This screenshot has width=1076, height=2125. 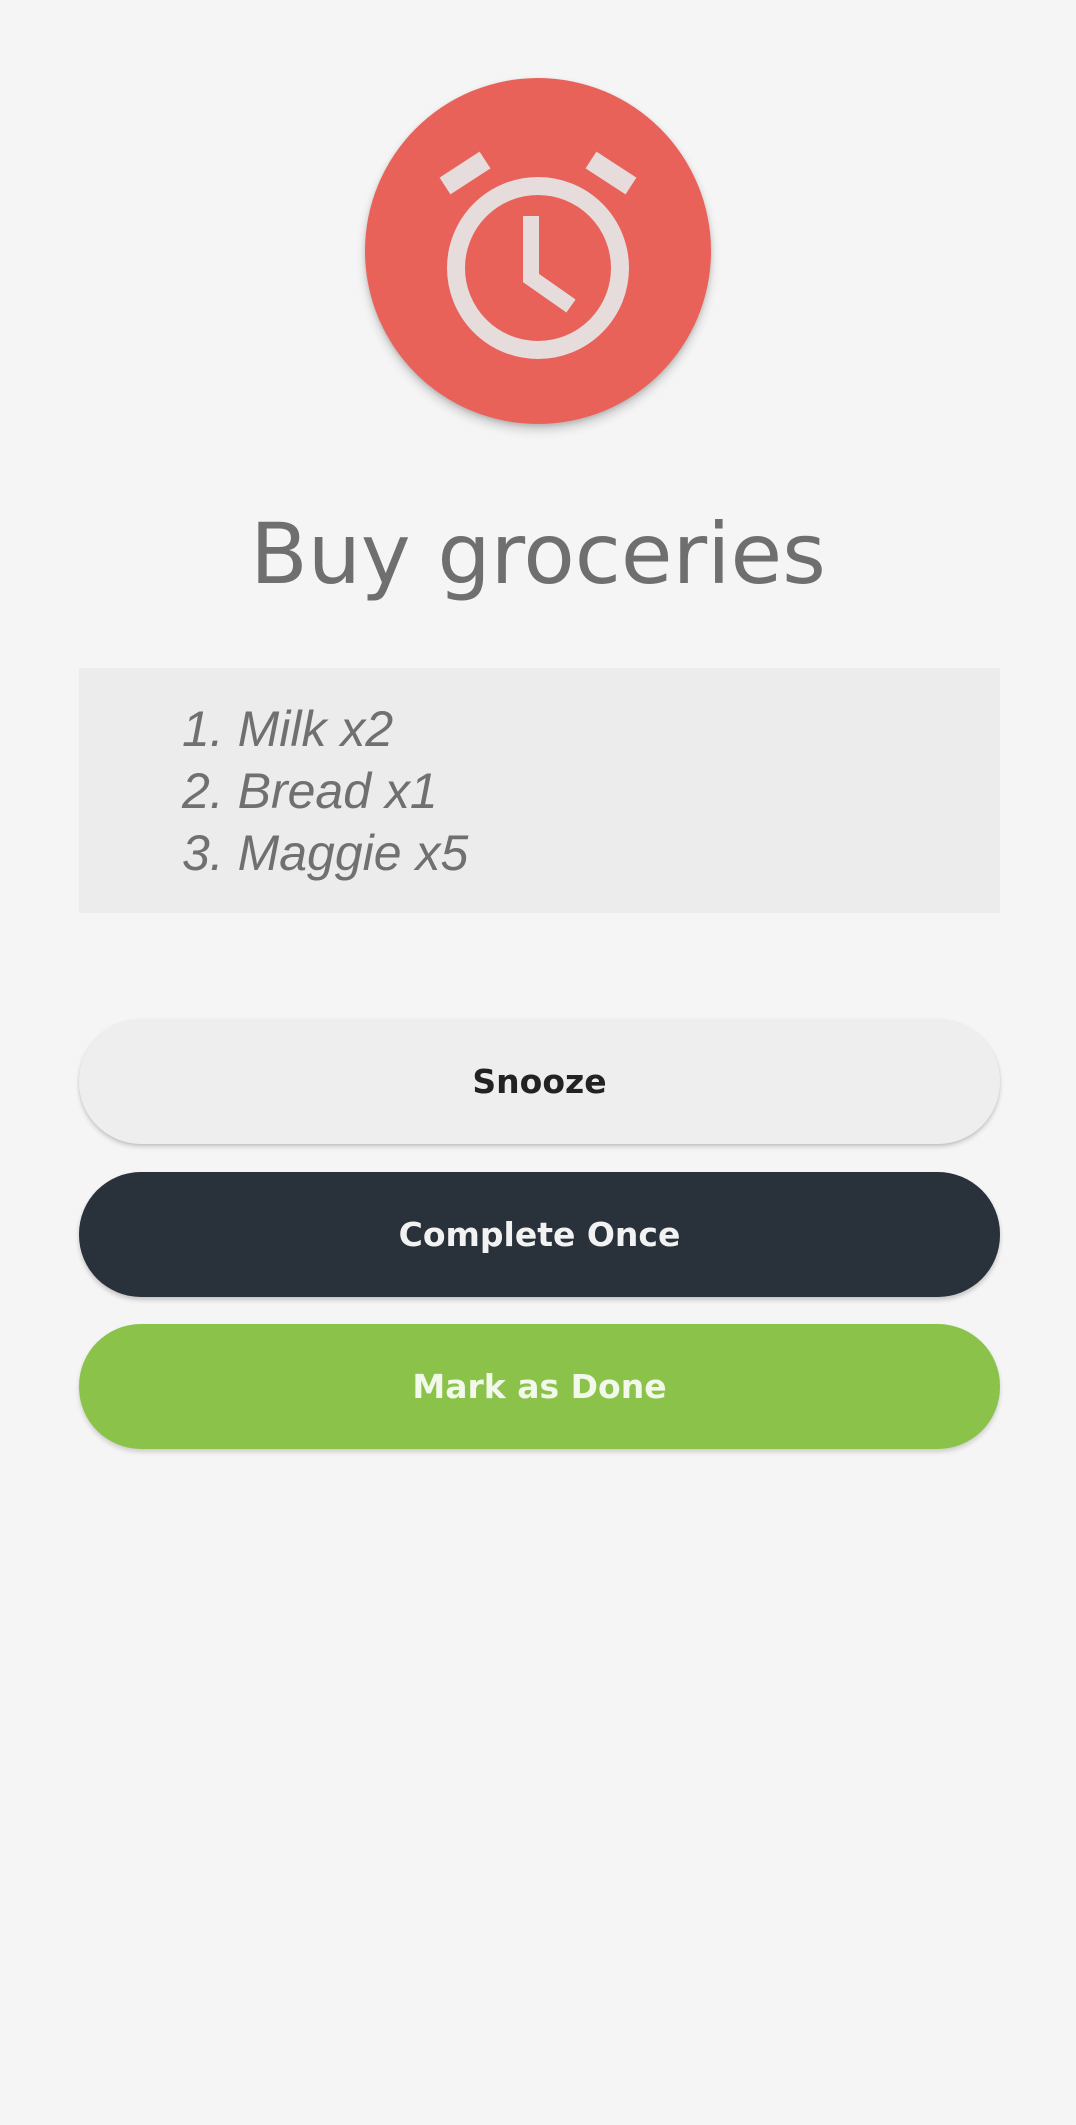 I want to click on mark-as-done-button-label: Mark as Done, so click(x=539, y=1386).